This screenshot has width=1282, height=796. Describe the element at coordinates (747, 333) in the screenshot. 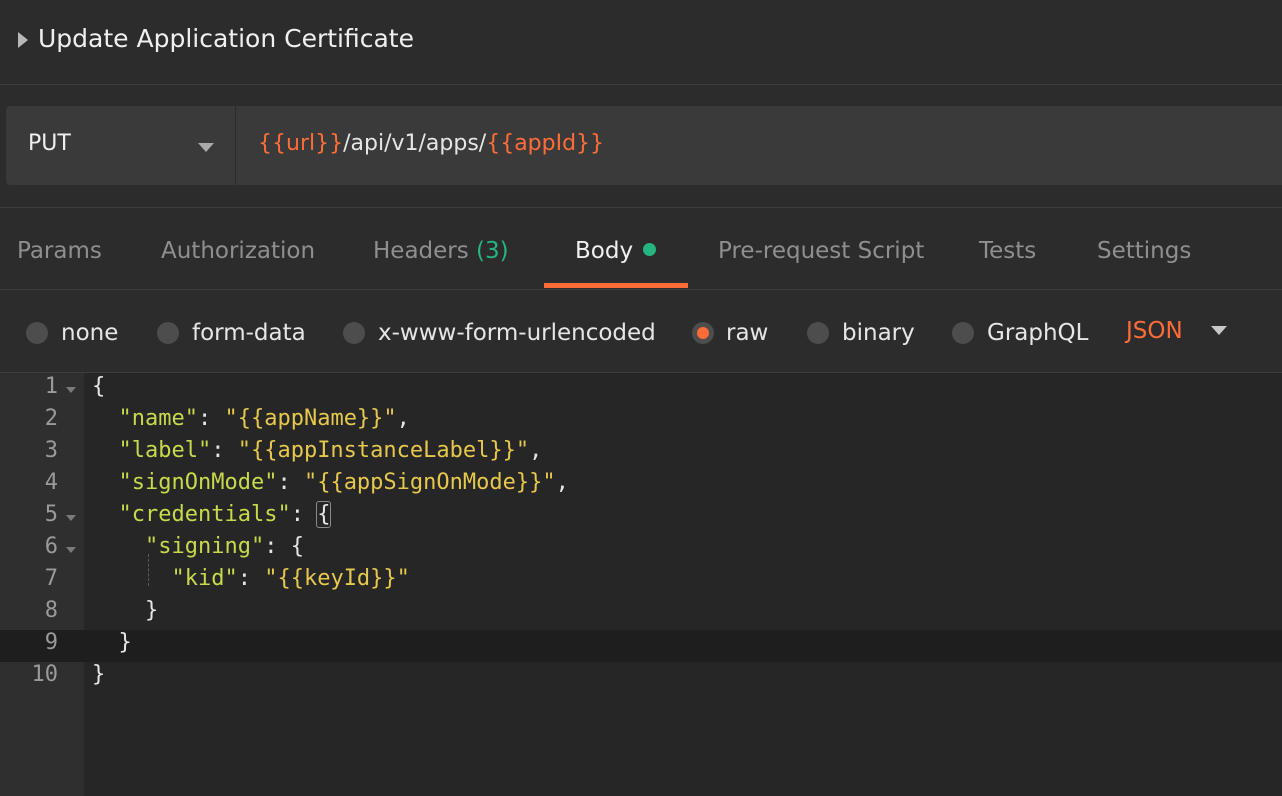

I see `radio-label: raw` at that location.